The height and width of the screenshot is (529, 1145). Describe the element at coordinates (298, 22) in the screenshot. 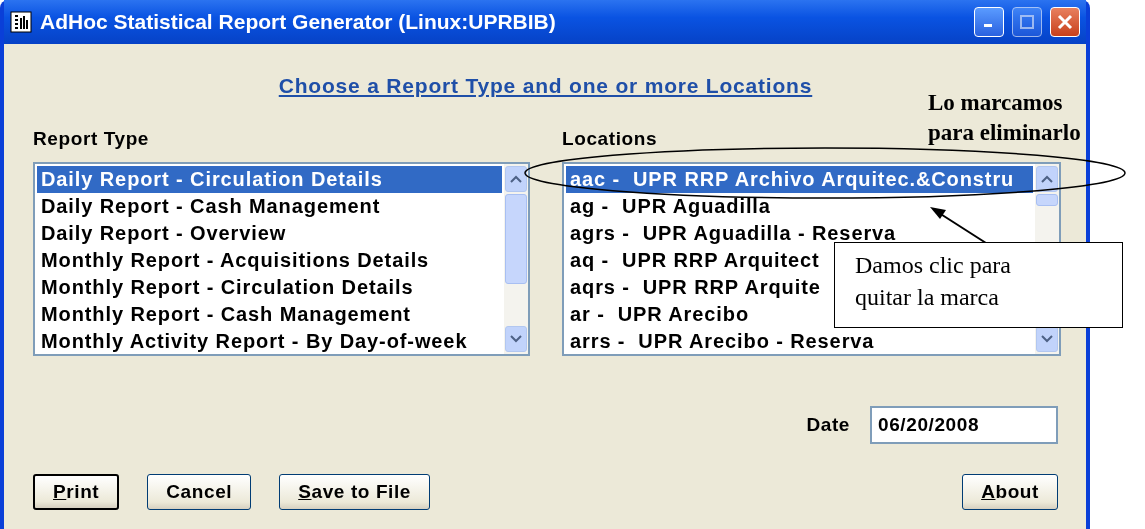

I see `window-title: AdHoc Statistical Report Generator (Linux:UPRBIB)` at that location.